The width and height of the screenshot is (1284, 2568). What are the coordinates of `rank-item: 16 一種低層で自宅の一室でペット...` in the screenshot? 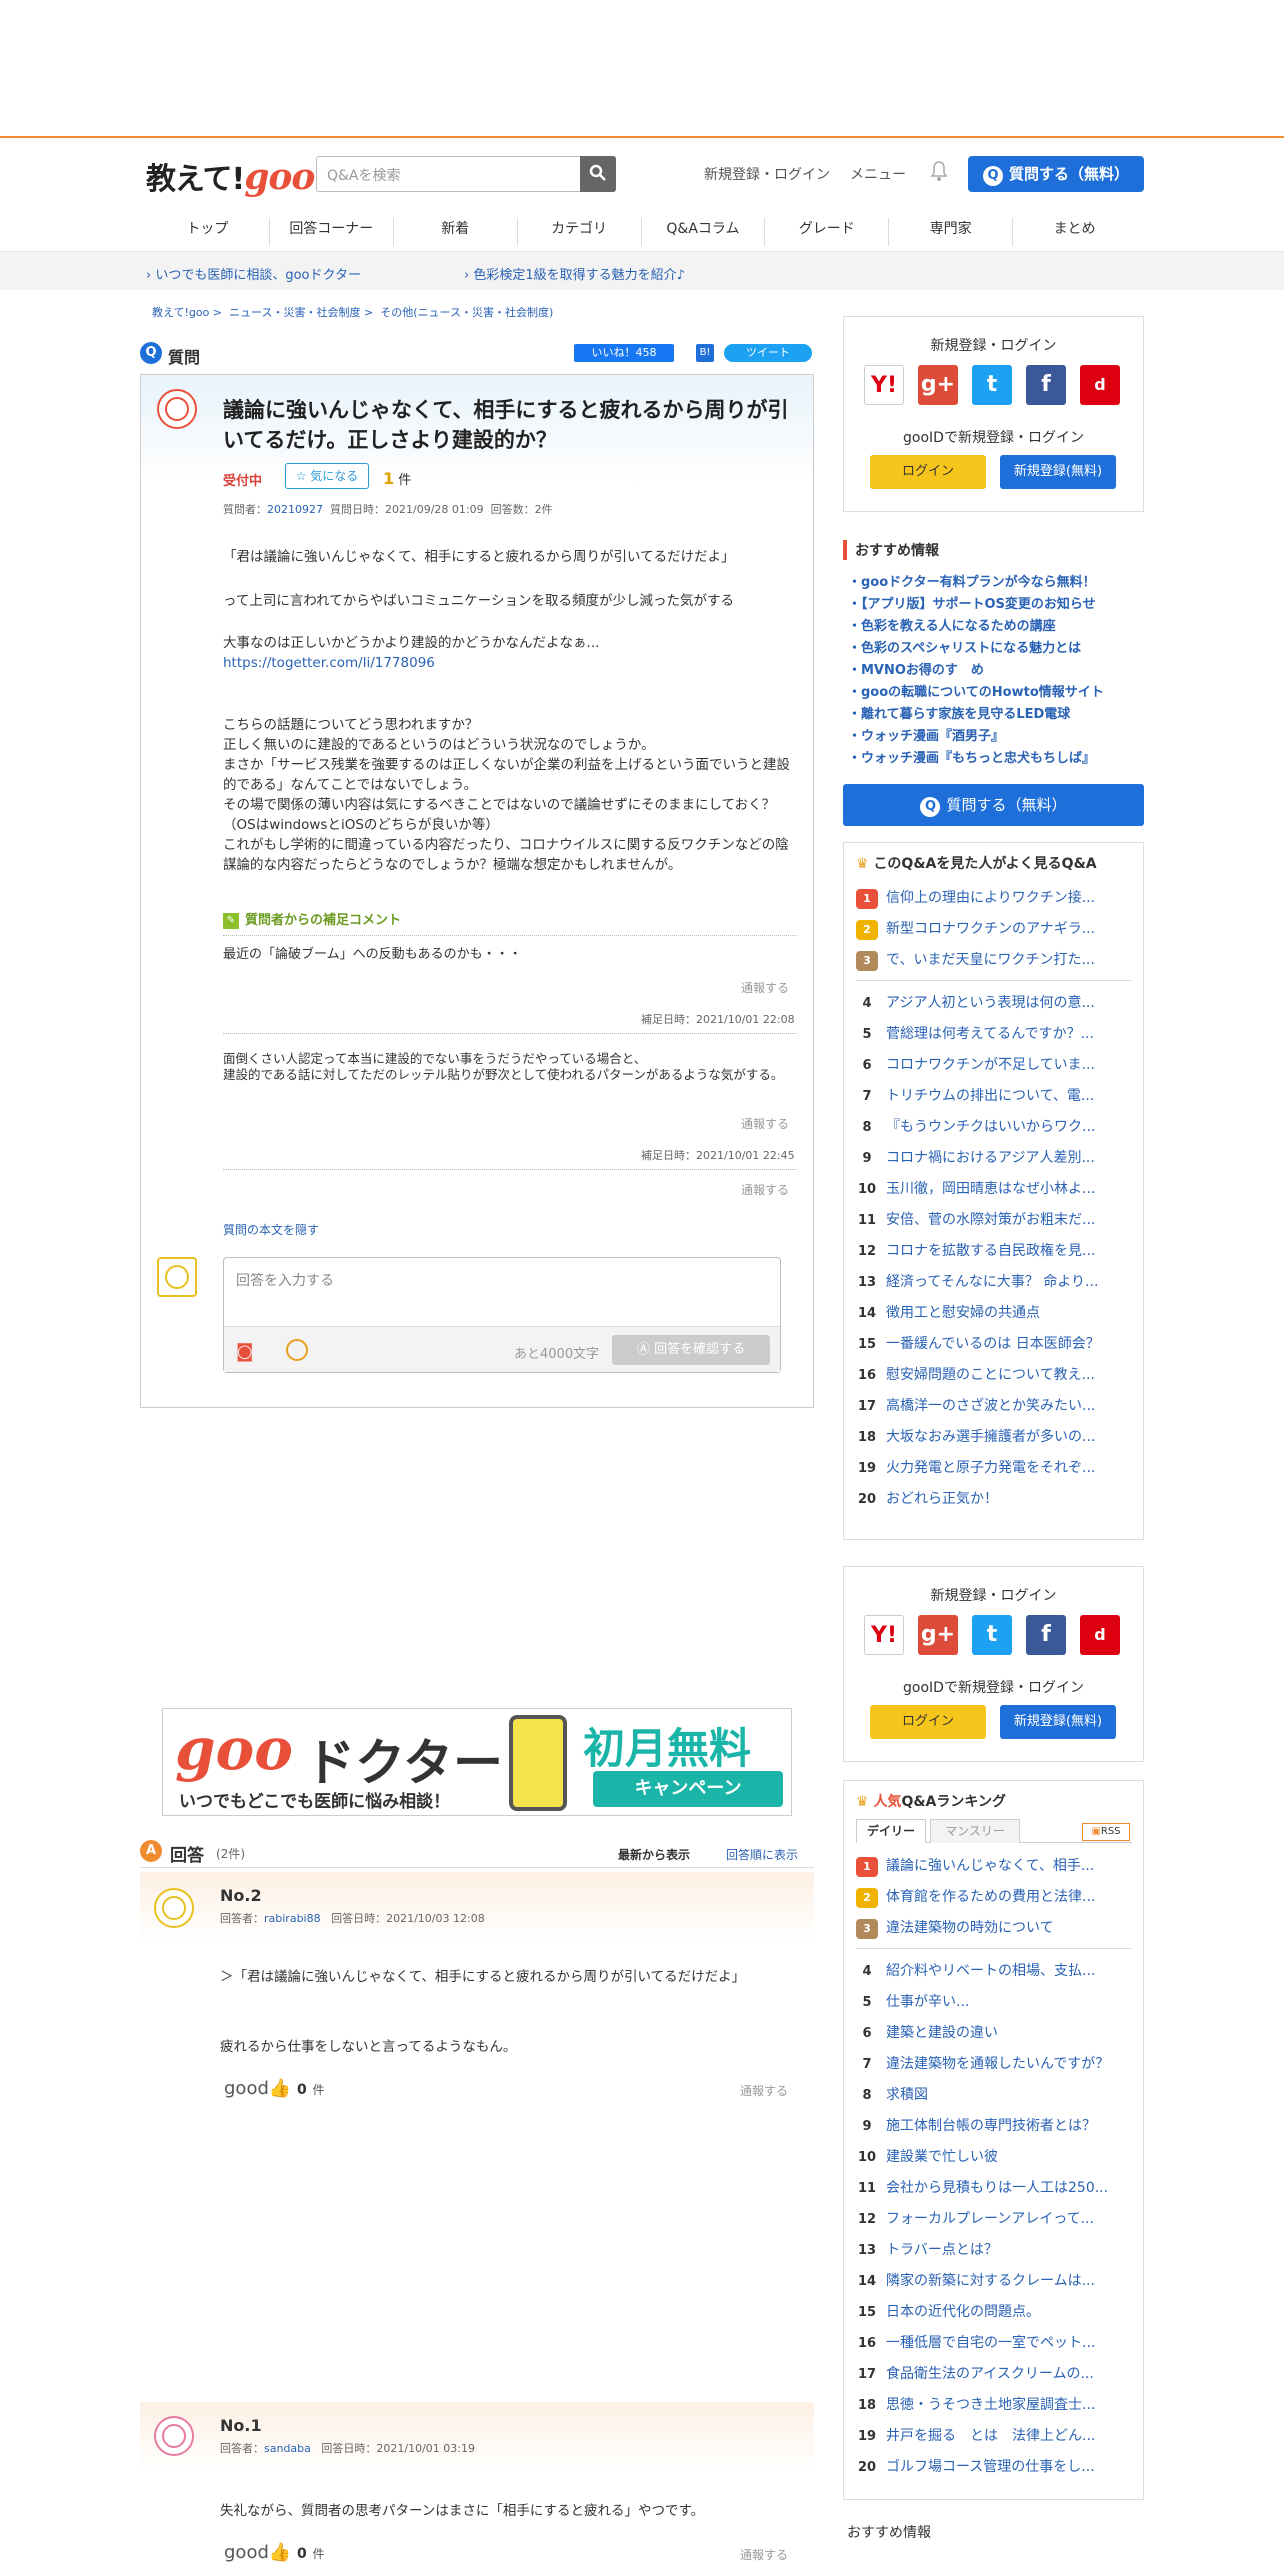 It's located at (995, 2343).